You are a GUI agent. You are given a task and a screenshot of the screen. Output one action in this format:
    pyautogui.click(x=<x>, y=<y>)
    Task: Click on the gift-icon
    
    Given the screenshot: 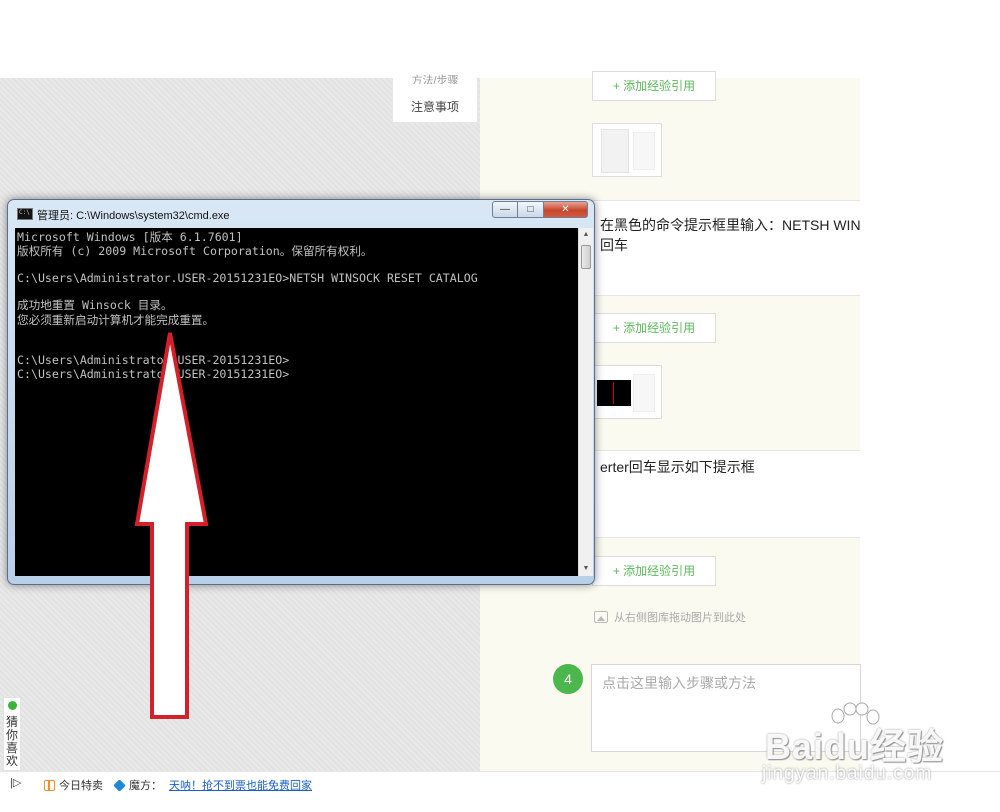 What is the action you would take?
    pyautogui.click(x=49, y=785)
    